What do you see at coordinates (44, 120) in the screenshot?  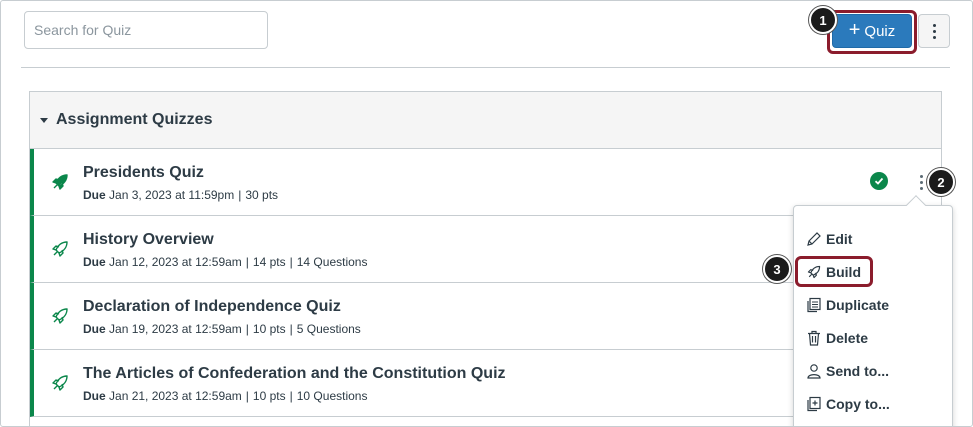 I see `caret-down-icon` at bounding box center [44, 120].